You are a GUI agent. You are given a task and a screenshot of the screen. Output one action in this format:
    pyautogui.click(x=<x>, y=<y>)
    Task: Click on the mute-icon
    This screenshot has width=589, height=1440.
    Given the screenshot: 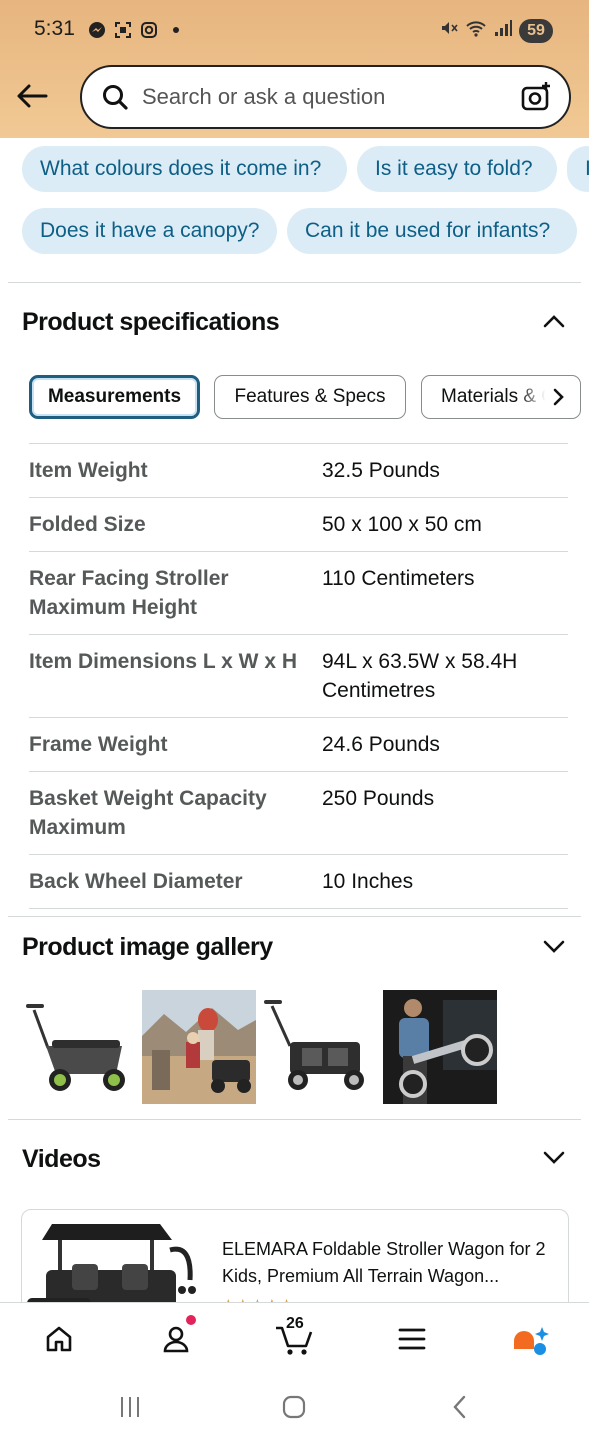 What is the action you would take?
    pyautogui.click(x=449, y=30)
    